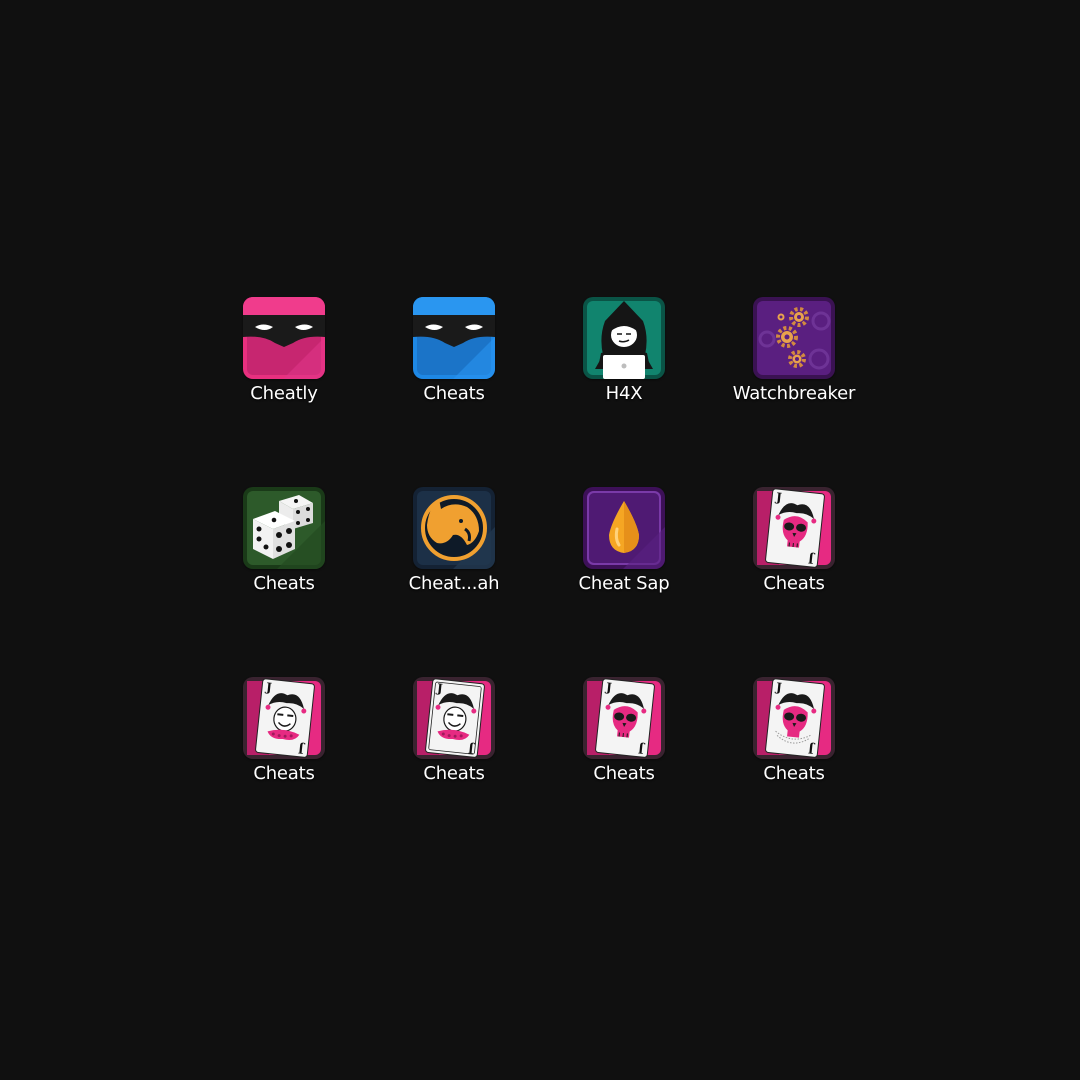 This screenshot has height=1080, width=1080. I want to click on app-cheats-jester-2: J J Cheats, so click(284, 737).